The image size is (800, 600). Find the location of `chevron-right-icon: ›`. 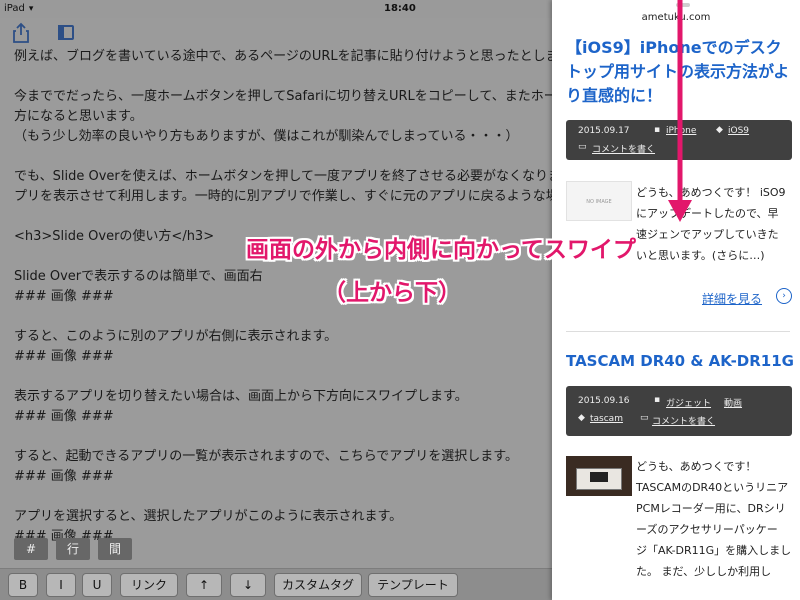

chevron-right-icon: › is located at coordinates (784, 296).